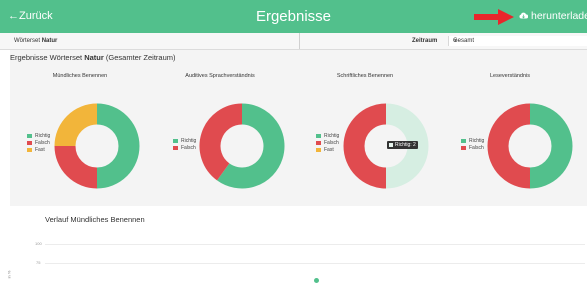  I want to click on filter-divider, so click(299, 41).